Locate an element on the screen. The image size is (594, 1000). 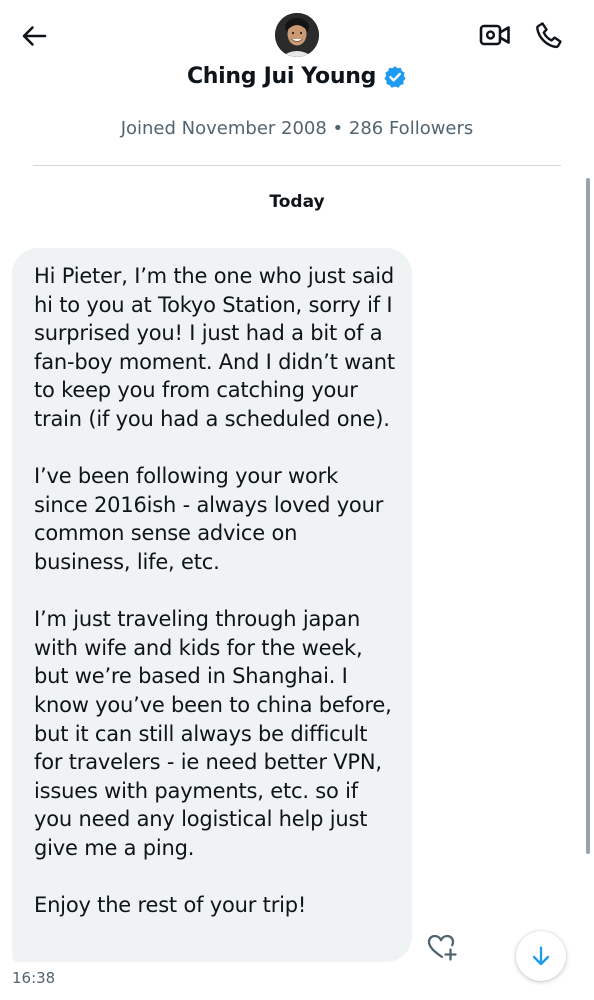
contact-name-row: Ching Jui Young is located at coordinates (297, 76).